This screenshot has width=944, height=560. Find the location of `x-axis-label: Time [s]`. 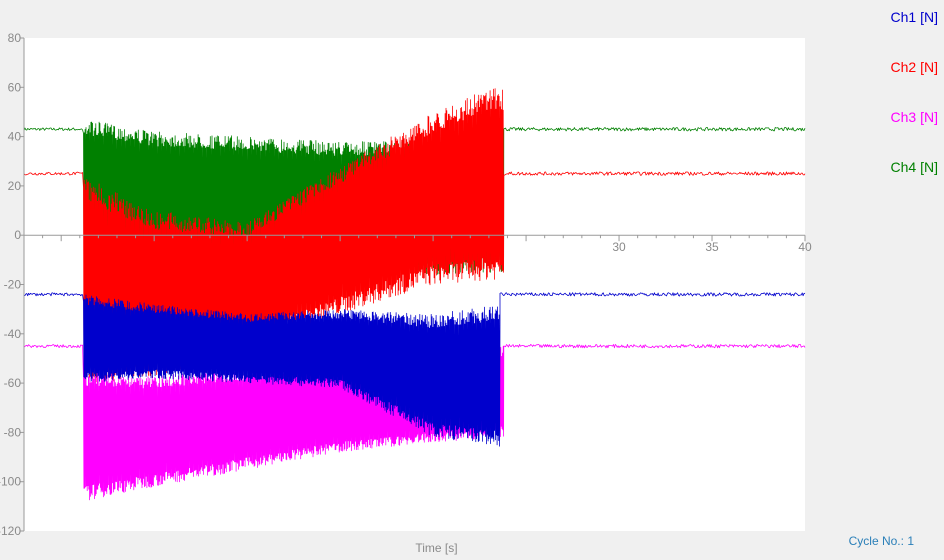

x-axis-label: Time [s] is located at coordinates (436, 548).